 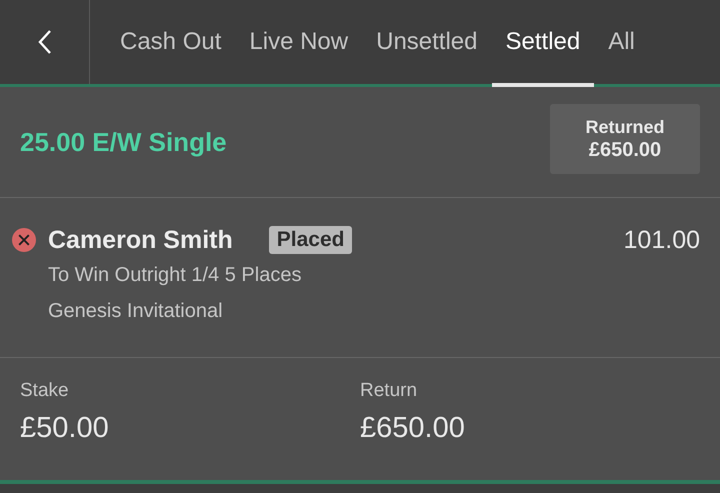 What do you see at coordinates (427, 43) in the screenshot?
I see `tab: Unsettled` at bounding box center [427, 43].